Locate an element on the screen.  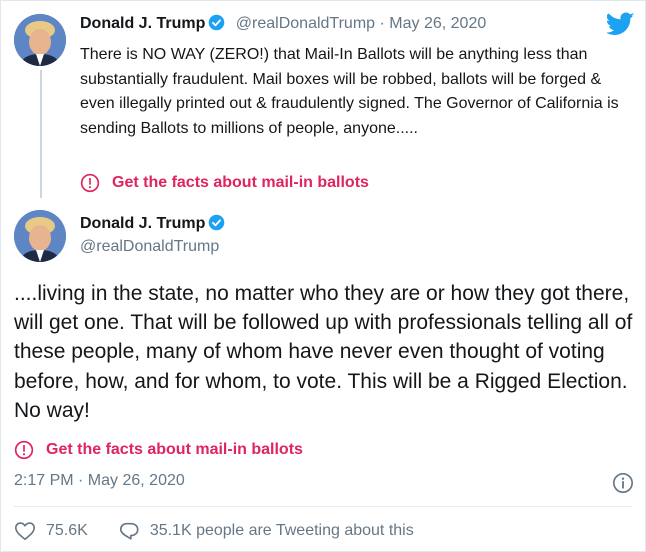
like-action: 75.6K is located at coordinates (51, 531).